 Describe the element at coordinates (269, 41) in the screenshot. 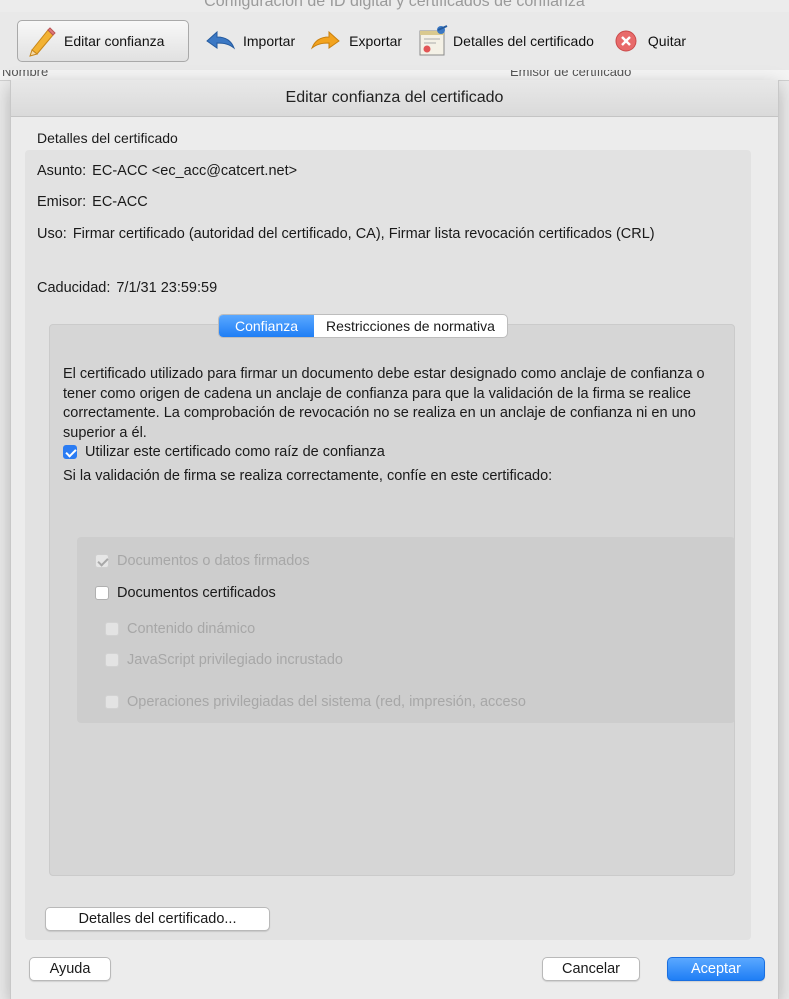

I see `import-label: Importar` at that location.